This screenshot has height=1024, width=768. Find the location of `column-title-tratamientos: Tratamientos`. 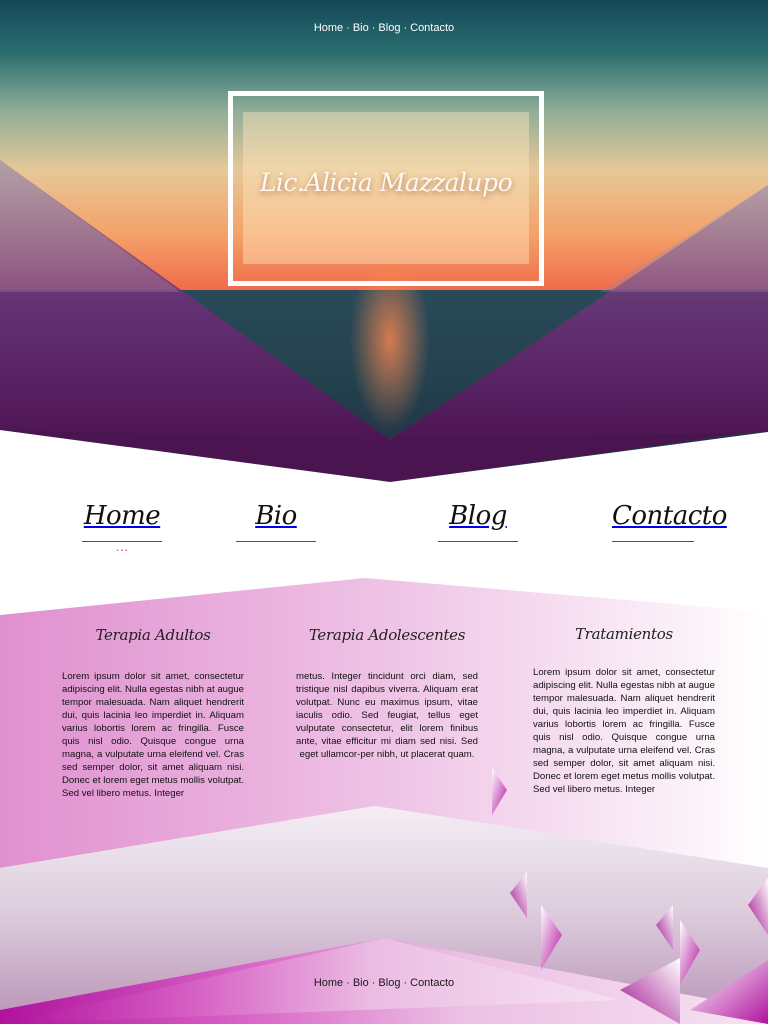

column-title-tratamientos: Tratamientos is located at coordinates (624, 634).